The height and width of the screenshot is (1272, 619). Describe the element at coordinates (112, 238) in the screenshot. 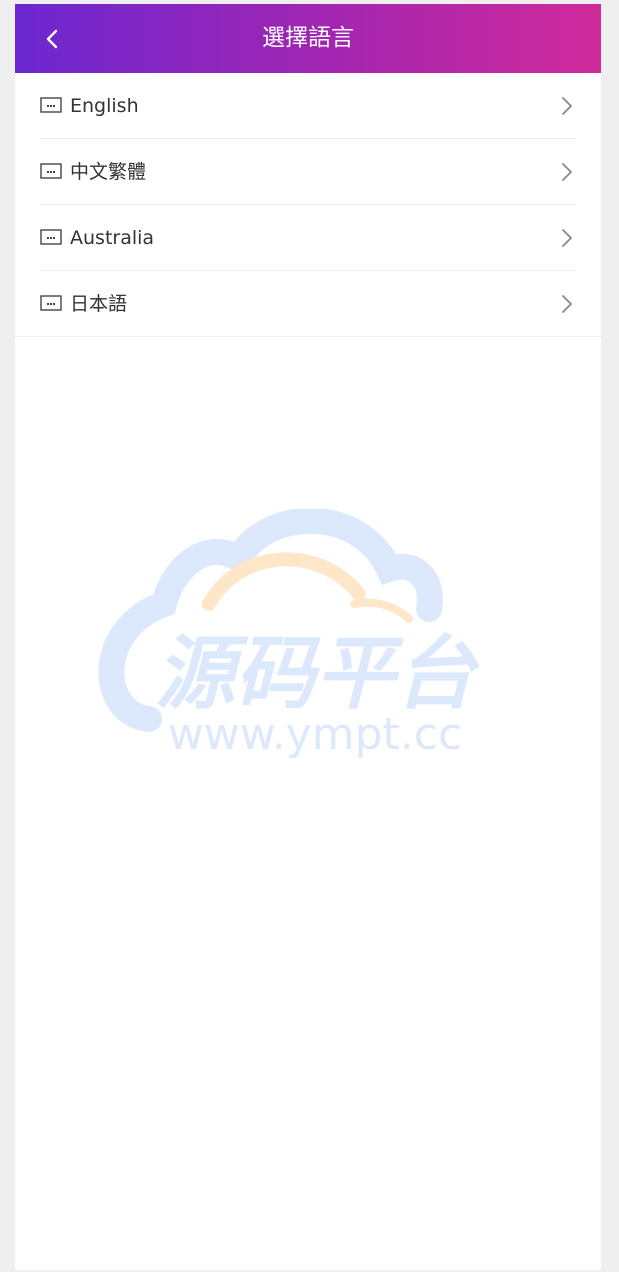

I see `language-label: Australia` at that location.